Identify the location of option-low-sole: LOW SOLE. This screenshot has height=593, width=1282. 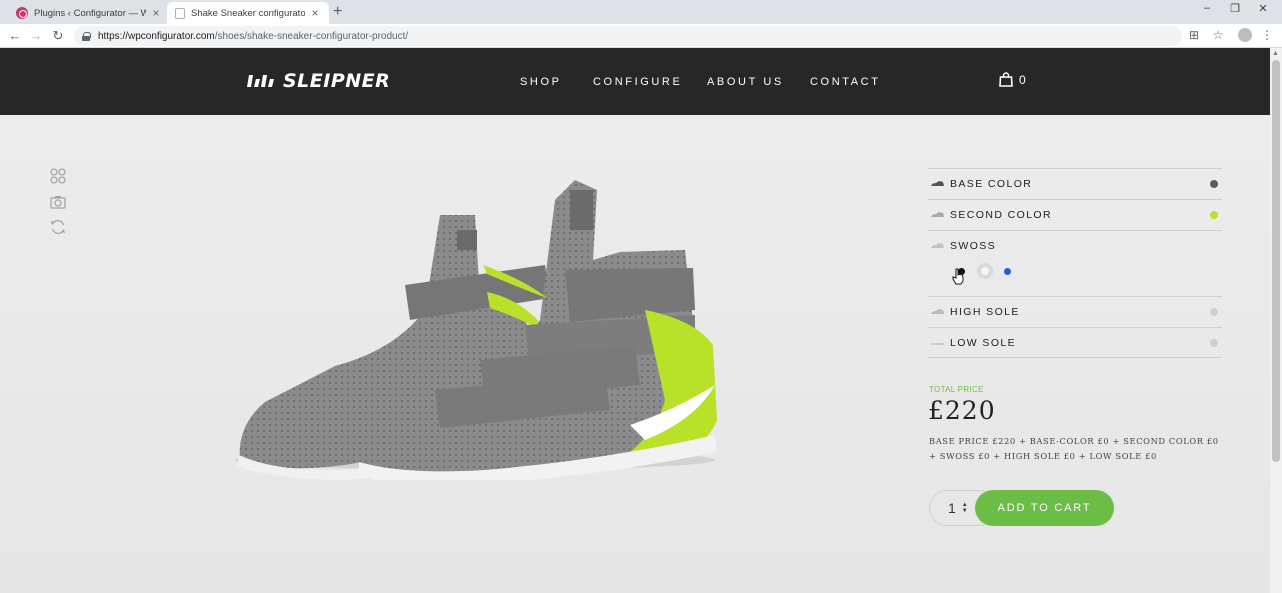
(1075, 342).